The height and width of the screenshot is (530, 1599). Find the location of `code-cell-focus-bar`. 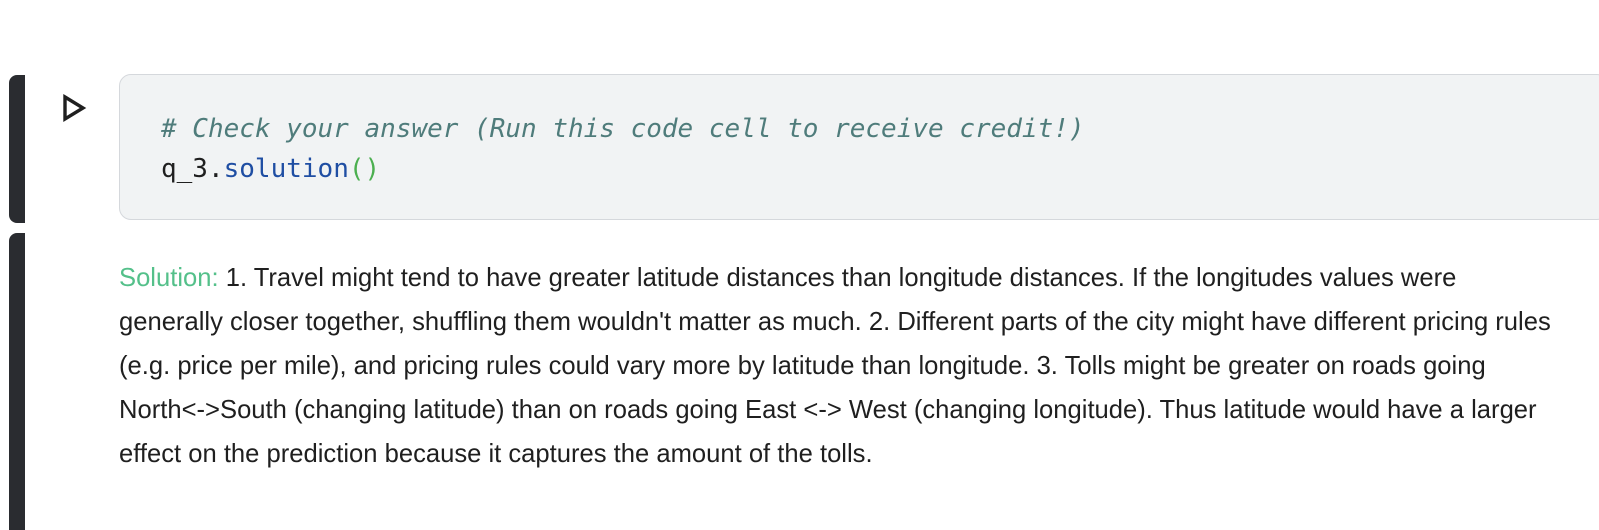

code-cell-focus-bar is located at coordinates (17, 149).